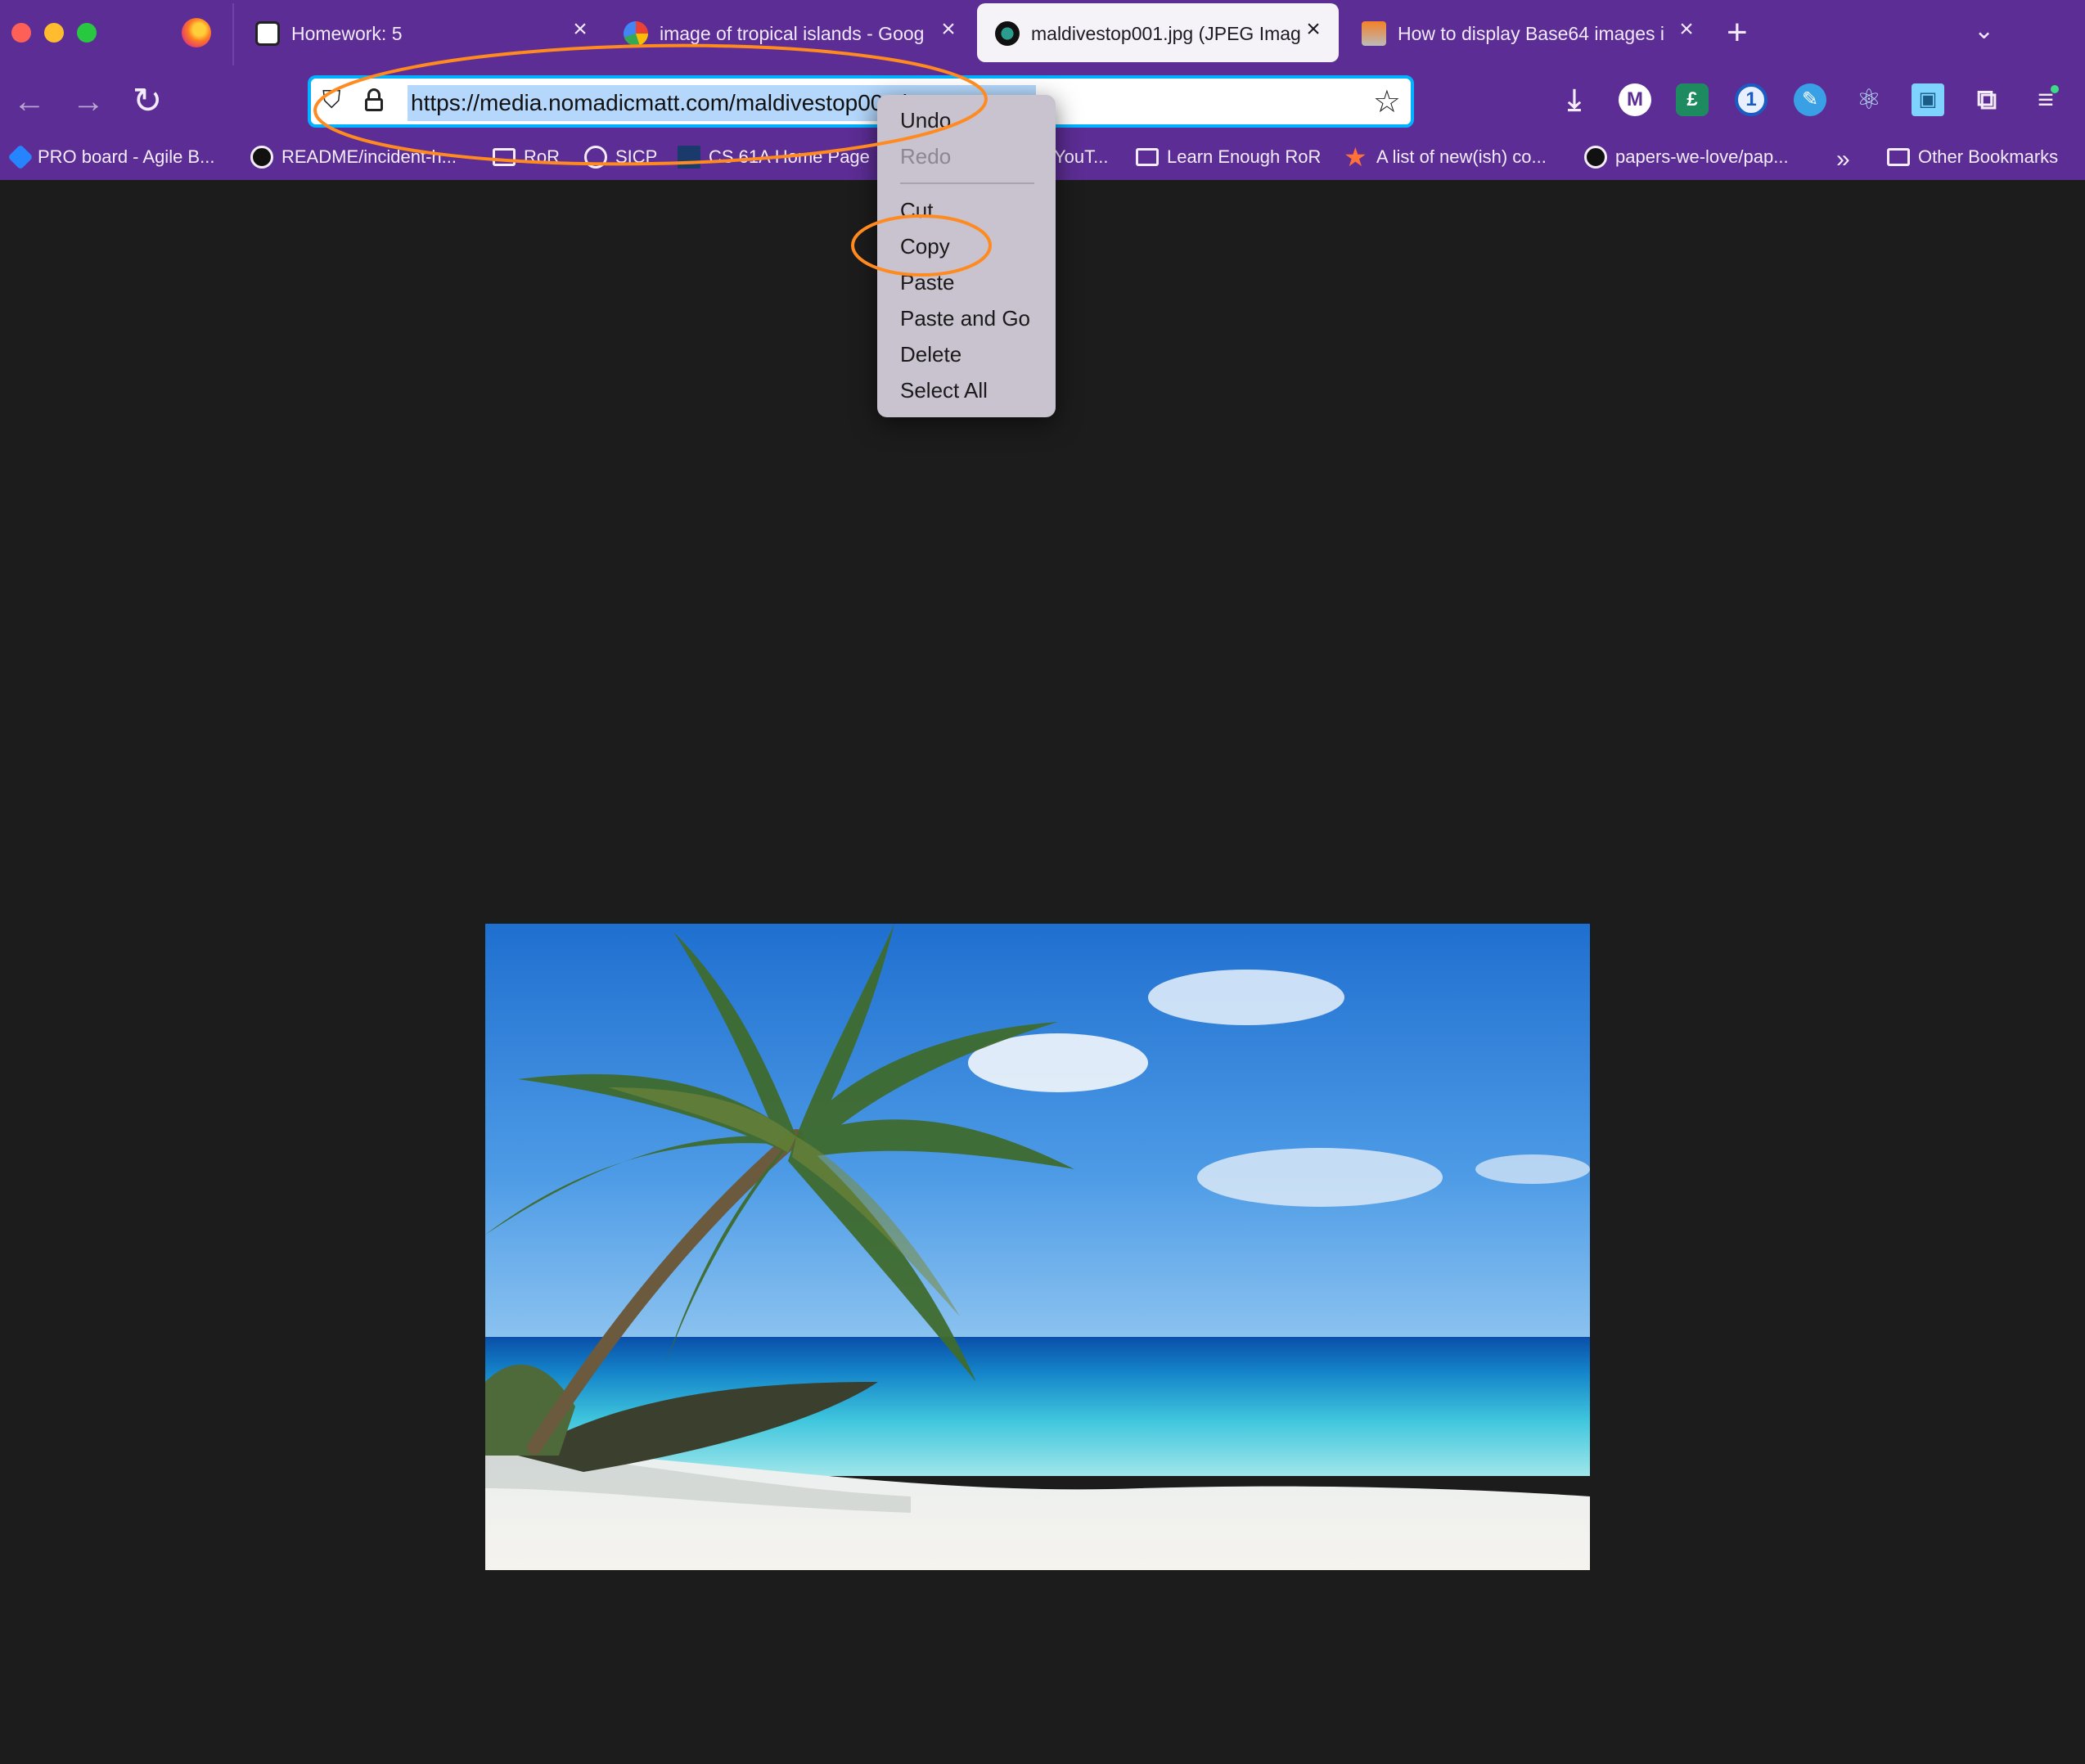 The height and width of the screenshot is (1764, 2085). Describe the element at coordinates (926, 157) in the screenshot. I see `menu-item-redo: Redo` at that location.